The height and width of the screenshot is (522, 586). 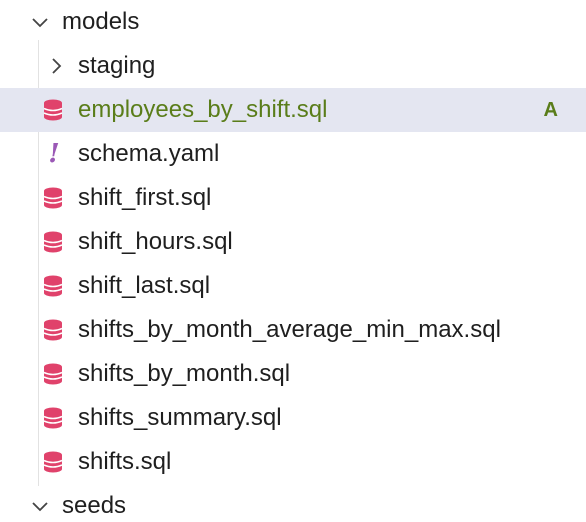 I want to click on file-shift-last: shift_last.sql, so click(x=293, y=286).